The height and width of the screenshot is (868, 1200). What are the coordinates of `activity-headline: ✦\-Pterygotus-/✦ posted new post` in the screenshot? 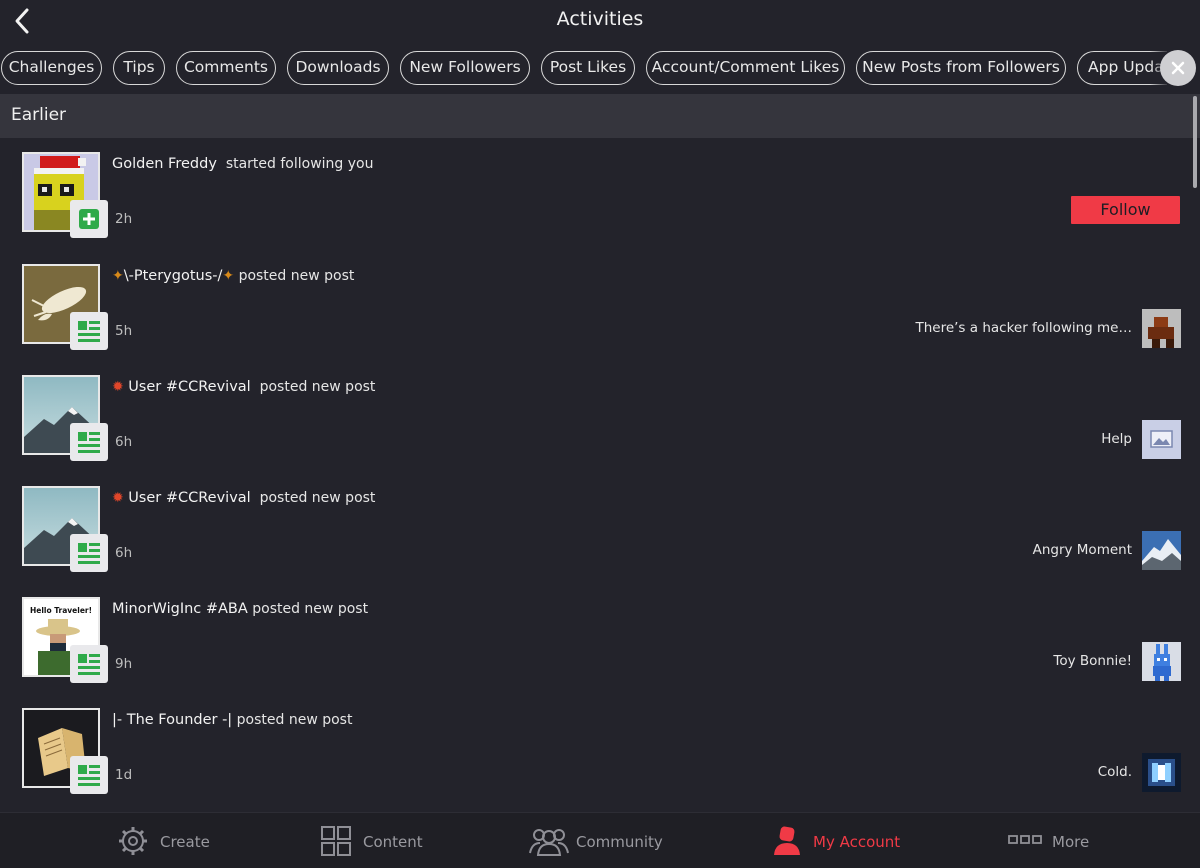 It's located at (233, 276).